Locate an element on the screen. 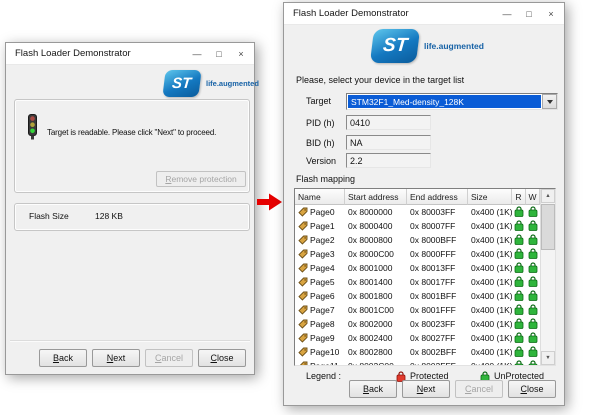 The image size is (600, 415). table-header: Name Start address End address Size R W is located at coordinates (417, 197).